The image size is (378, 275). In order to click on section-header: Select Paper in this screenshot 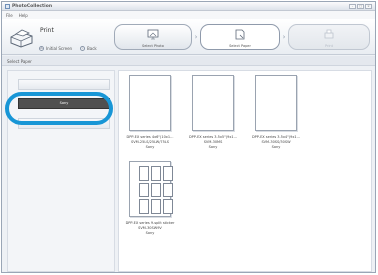, I will do `click(188, 61)`.